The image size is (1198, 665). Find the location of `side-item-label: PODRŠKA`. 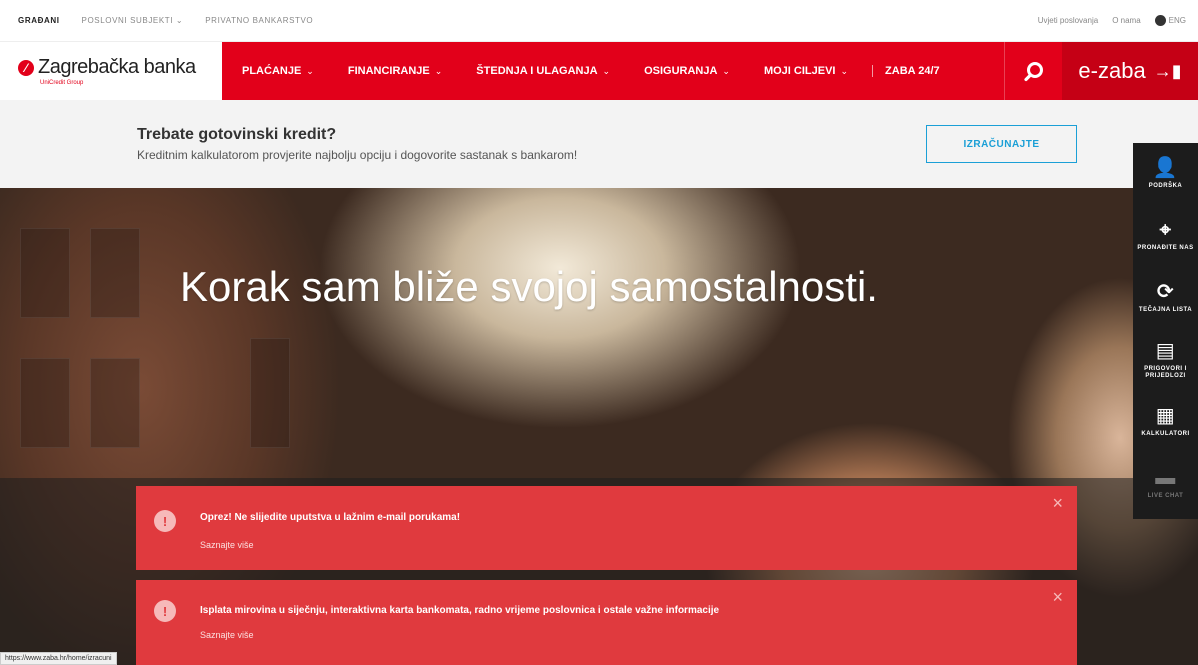

side-item-label: PODRŠKA is located at coordinates (1165, 186).